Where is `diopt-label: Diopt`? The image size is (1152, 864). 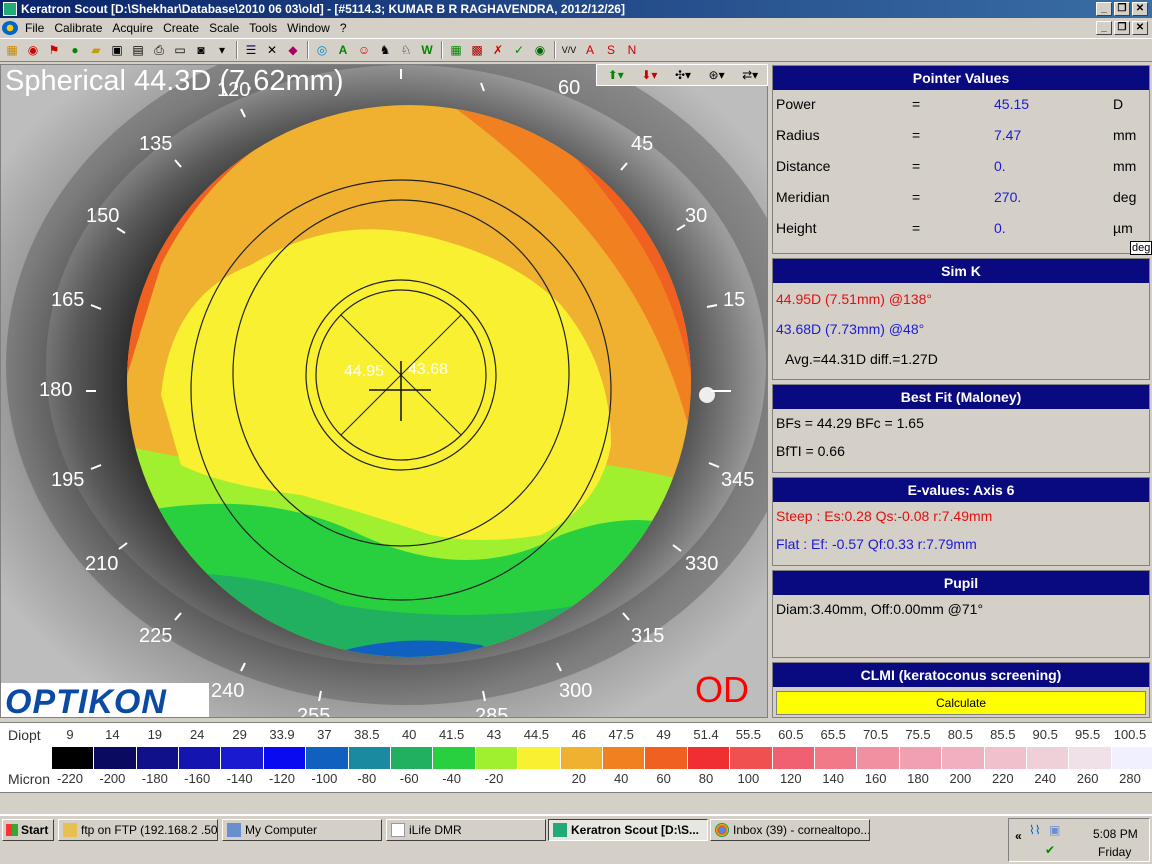
diopt-label: Diopt is located at coordinates (24, 735).